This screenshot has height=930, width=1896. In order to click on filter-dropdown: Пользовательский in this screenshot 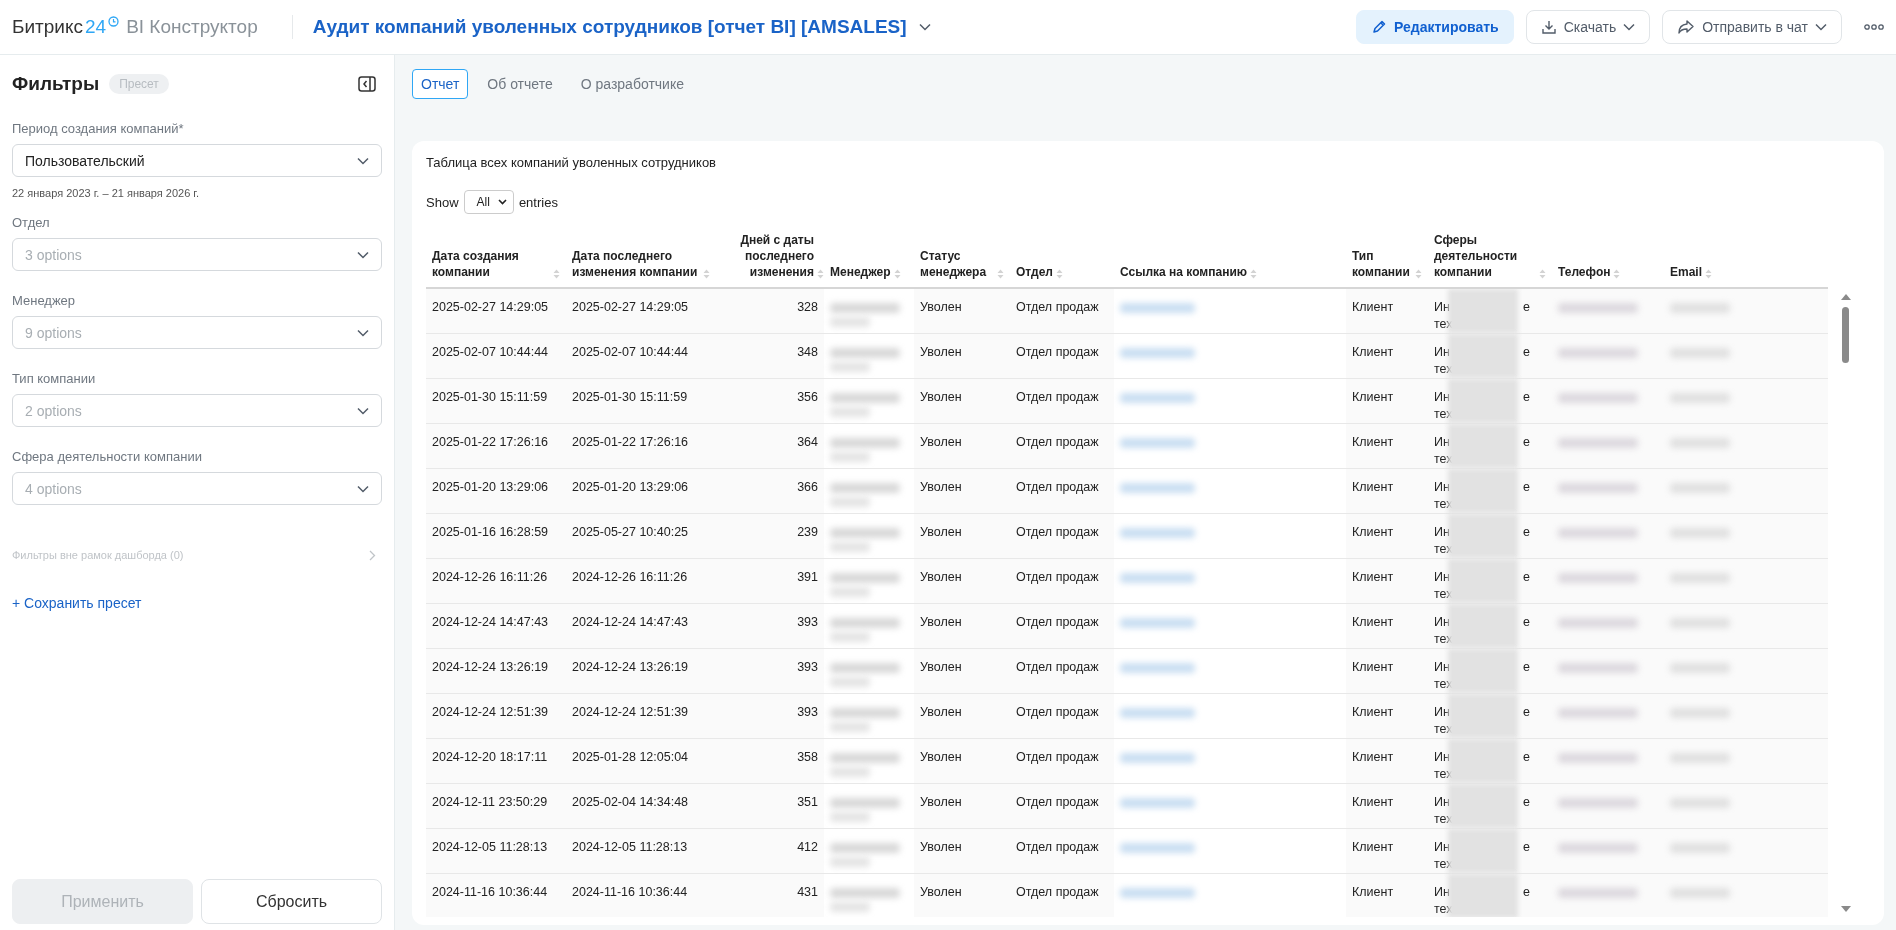, I will do `click(197, 160)`.